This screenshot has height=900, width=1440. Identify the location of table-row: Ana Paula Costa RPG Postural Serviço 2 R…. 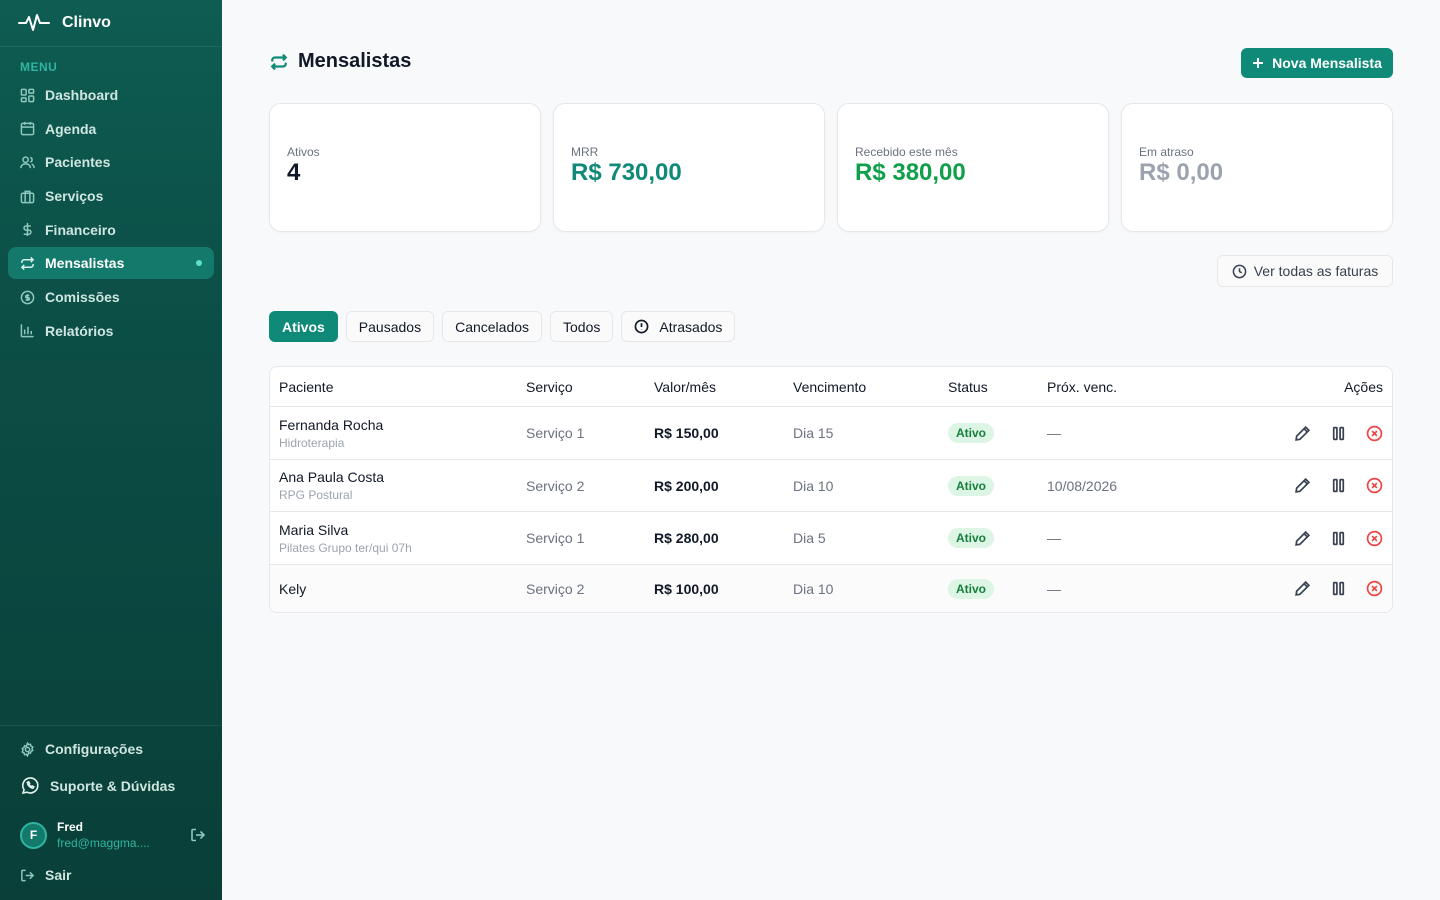
(831, 486).